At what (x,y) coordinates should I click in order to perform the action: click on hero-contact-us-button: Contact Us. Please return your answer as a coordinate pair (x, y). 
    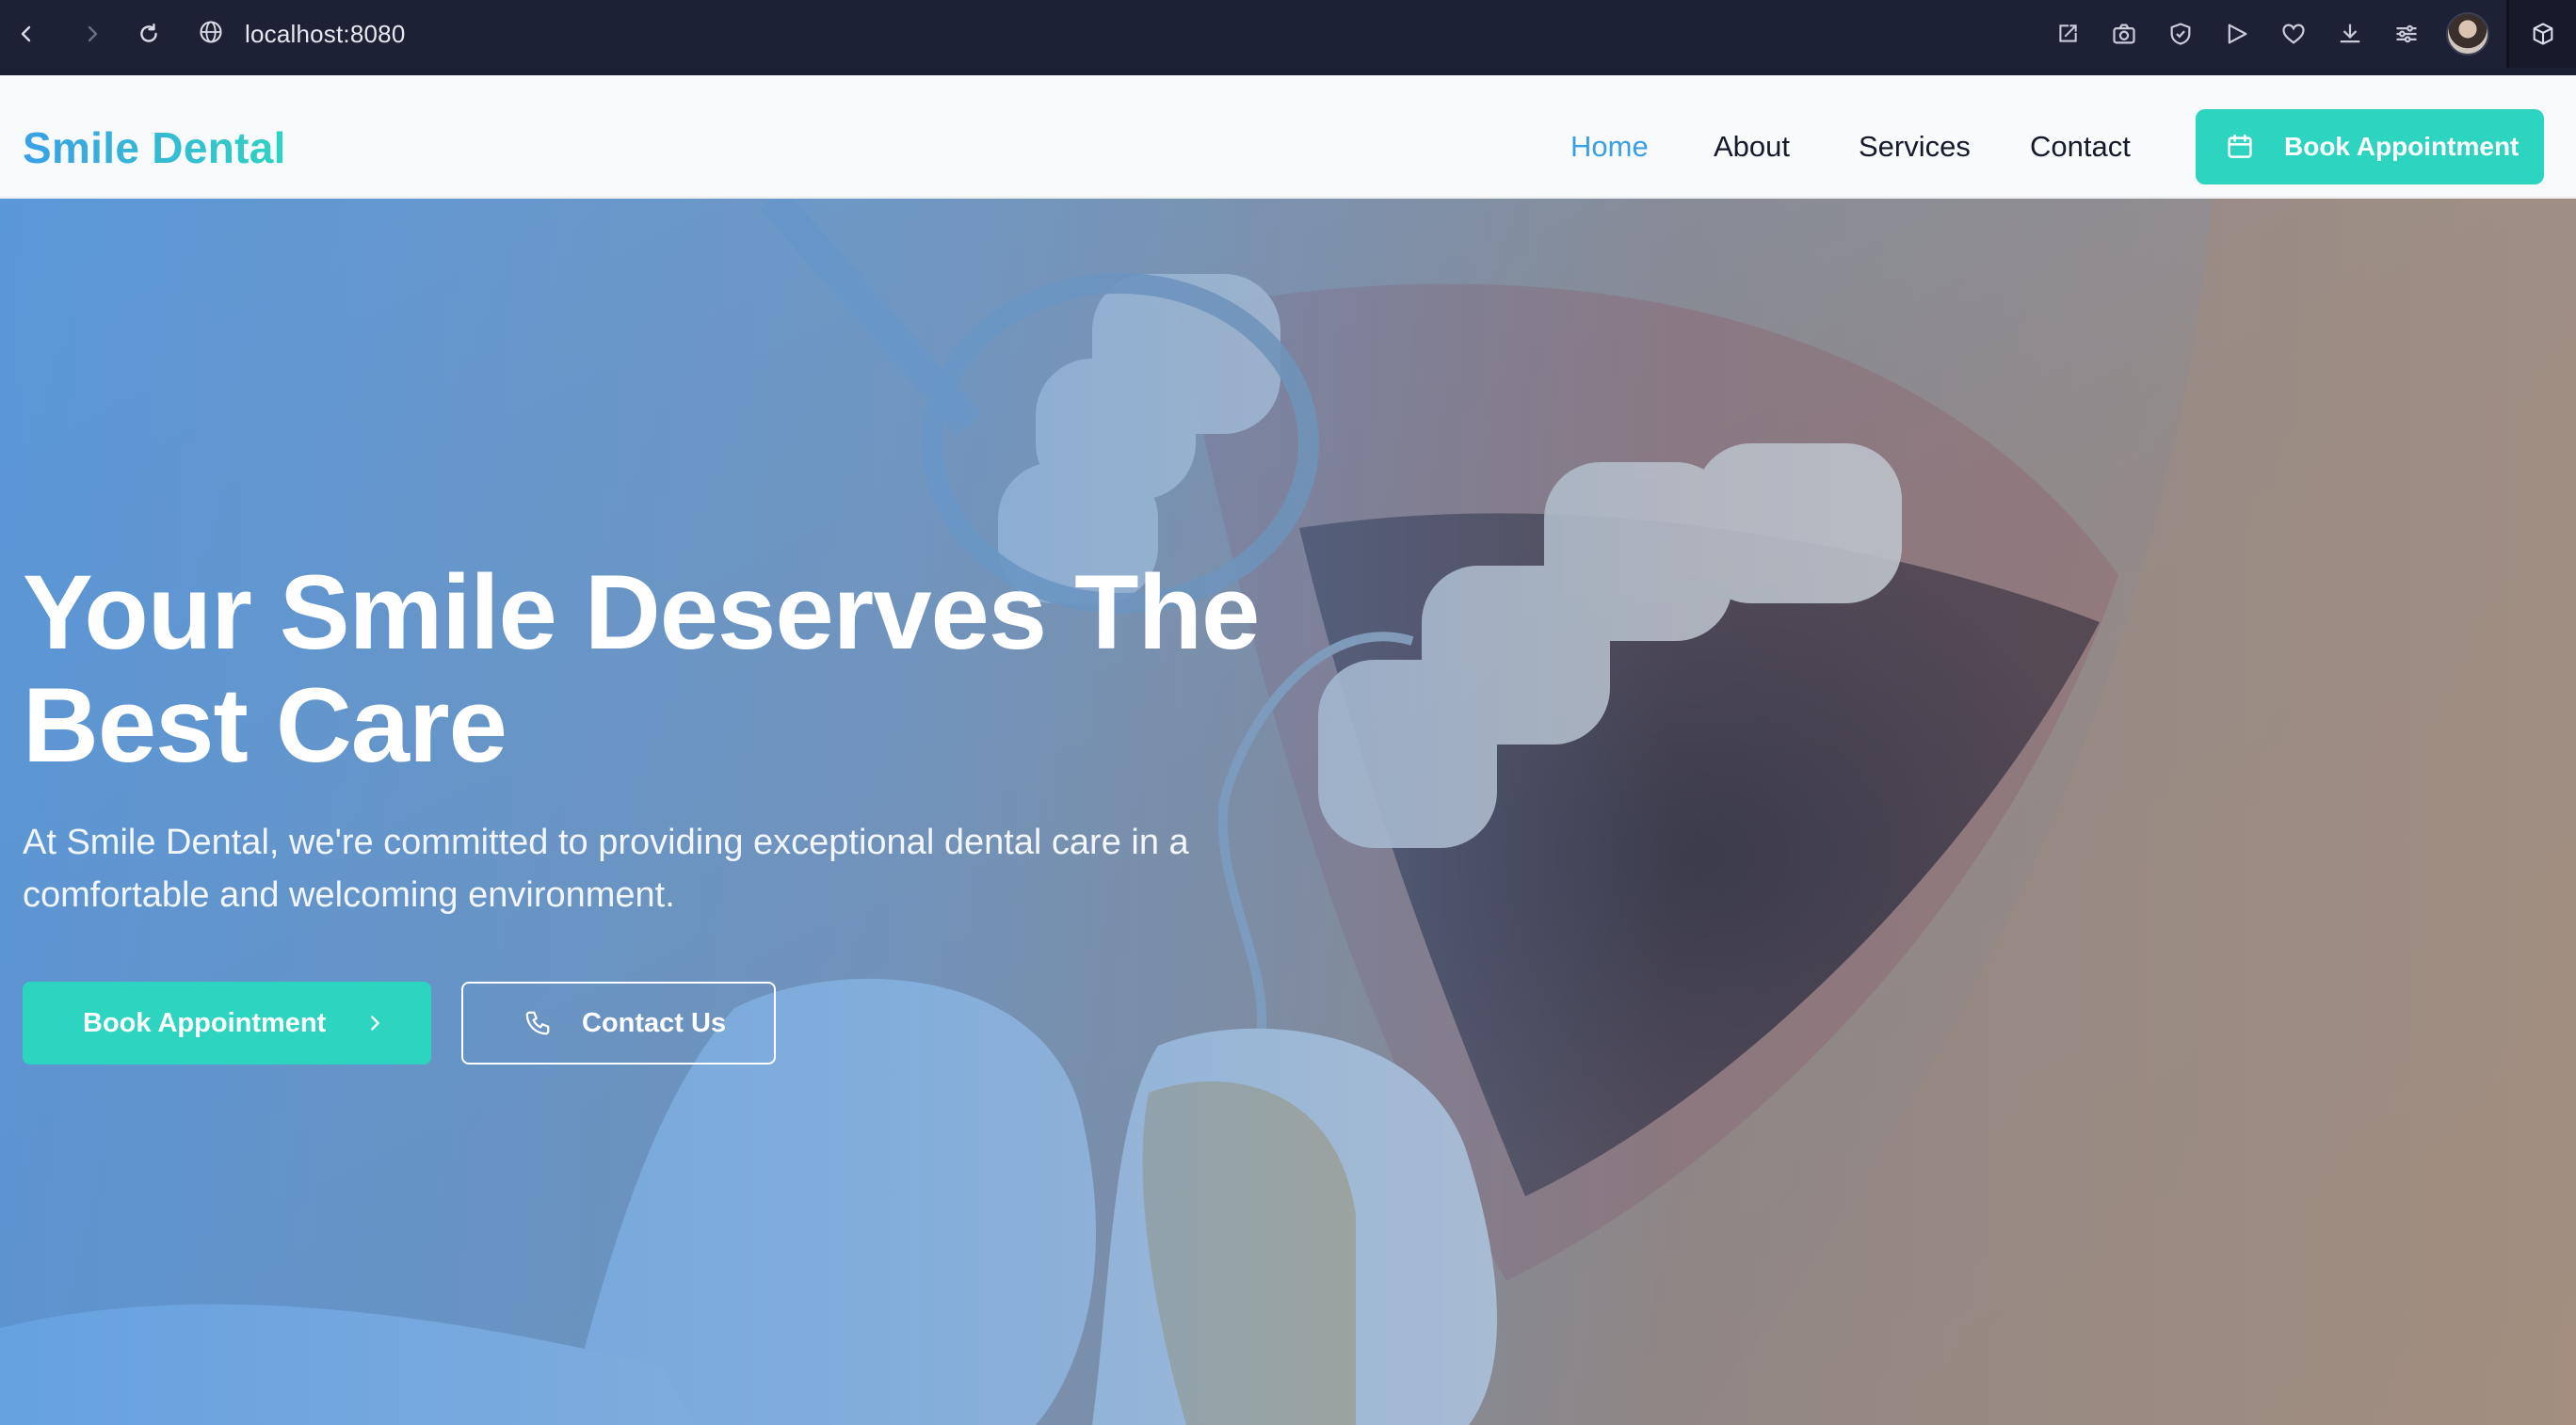
    Looking at the image, I should click on (618, 1023).